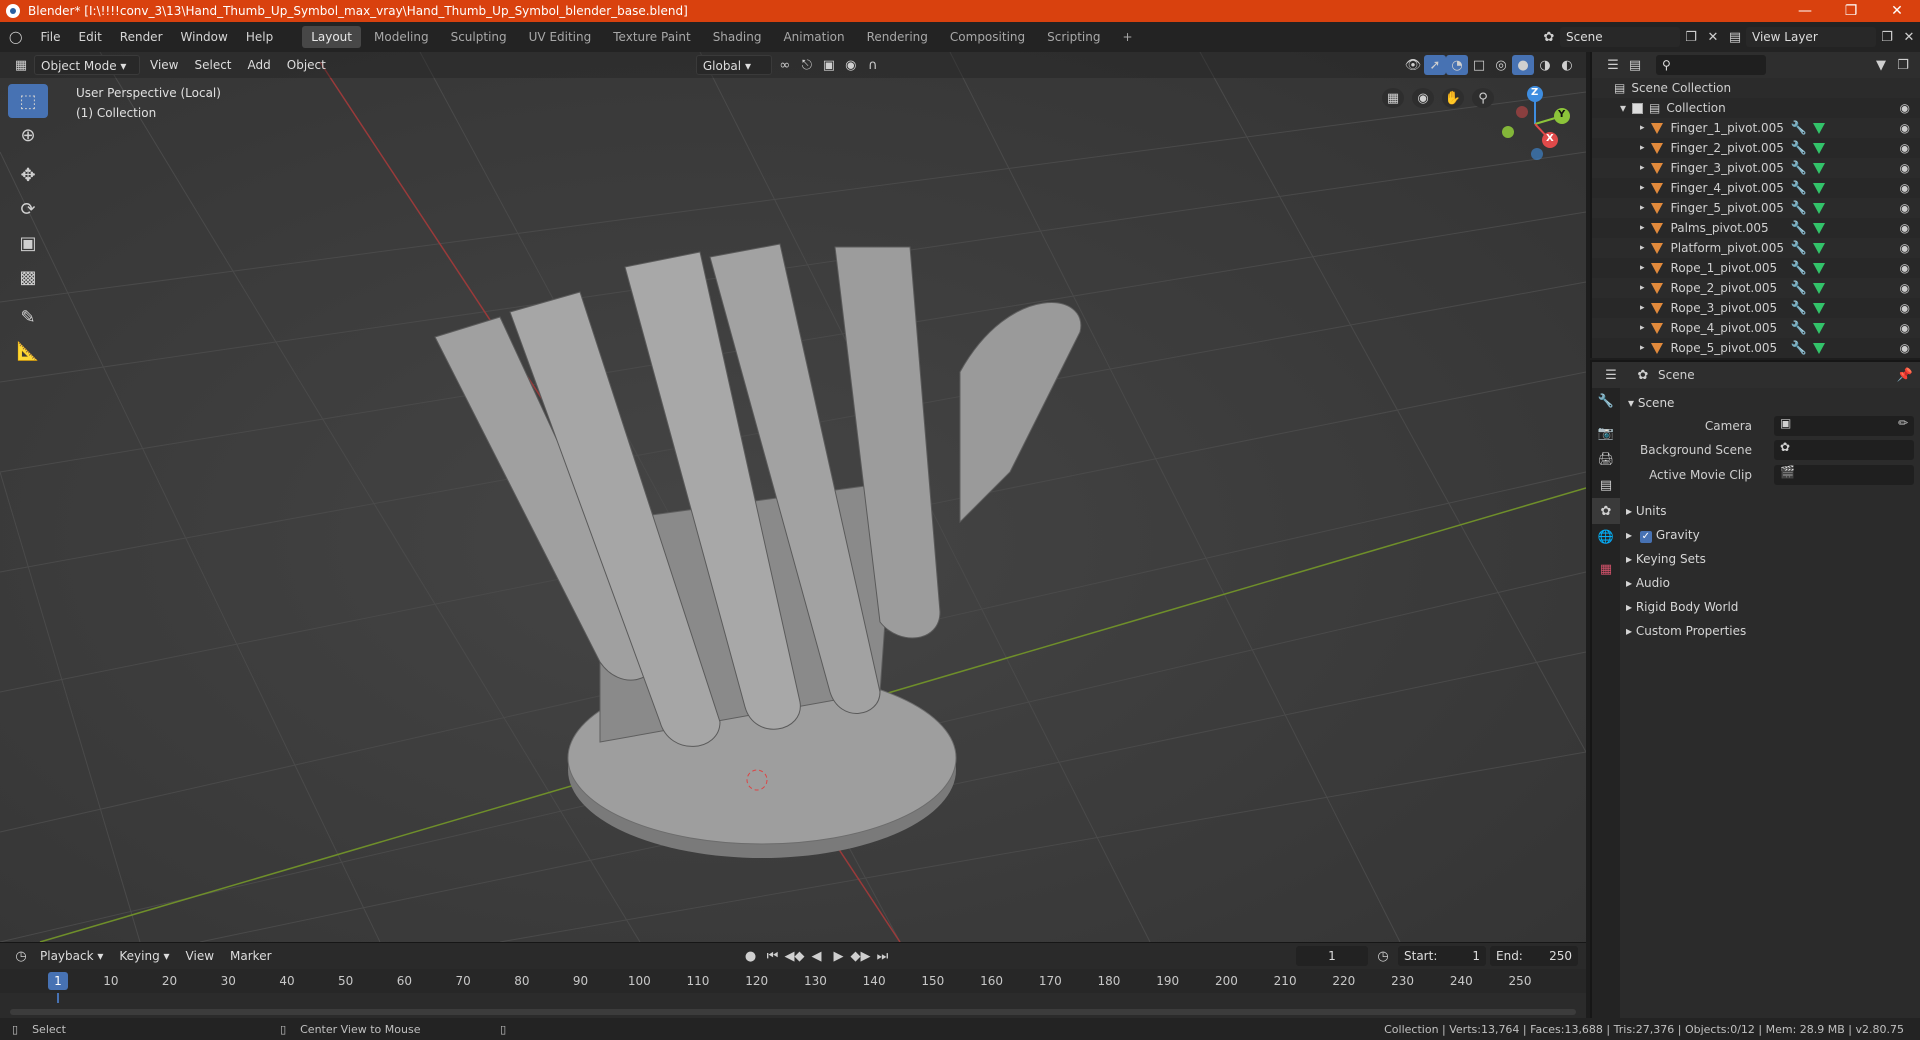 The width and height of the screenshot is (1920, 1040). I want to click on tab-sculpting: Sculpting, so click(479, 37).